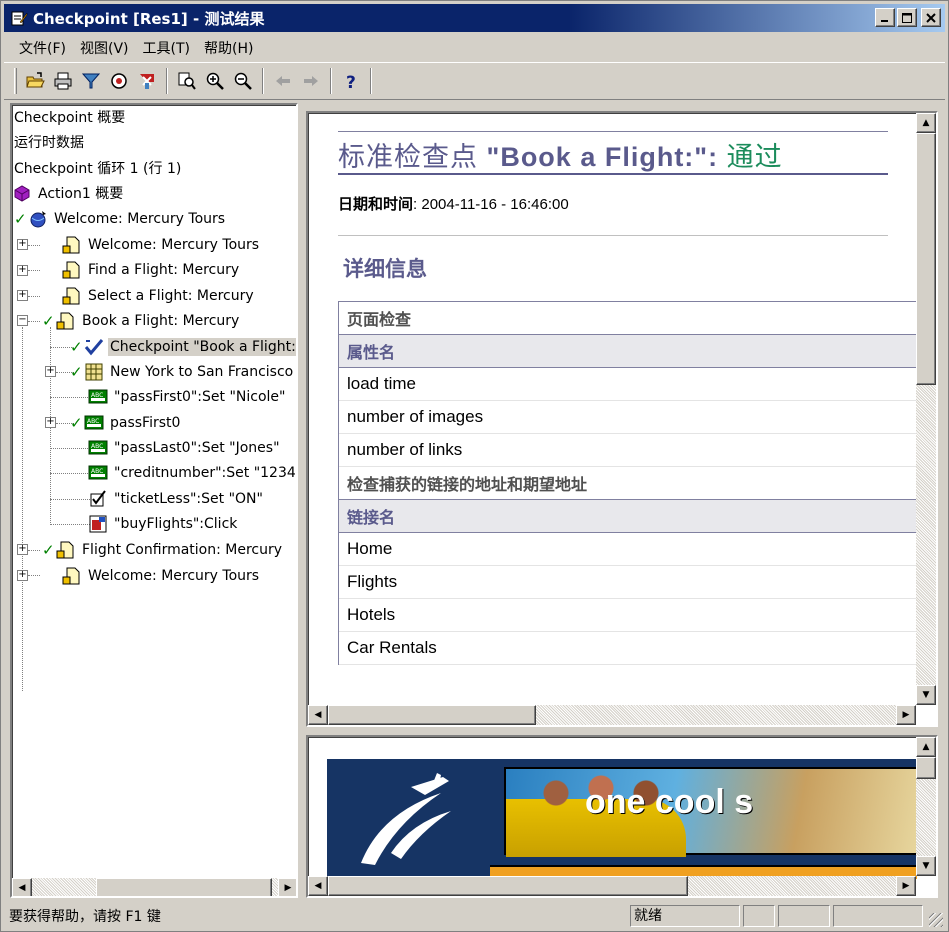  I want to click on open-button, so click(35, 81).